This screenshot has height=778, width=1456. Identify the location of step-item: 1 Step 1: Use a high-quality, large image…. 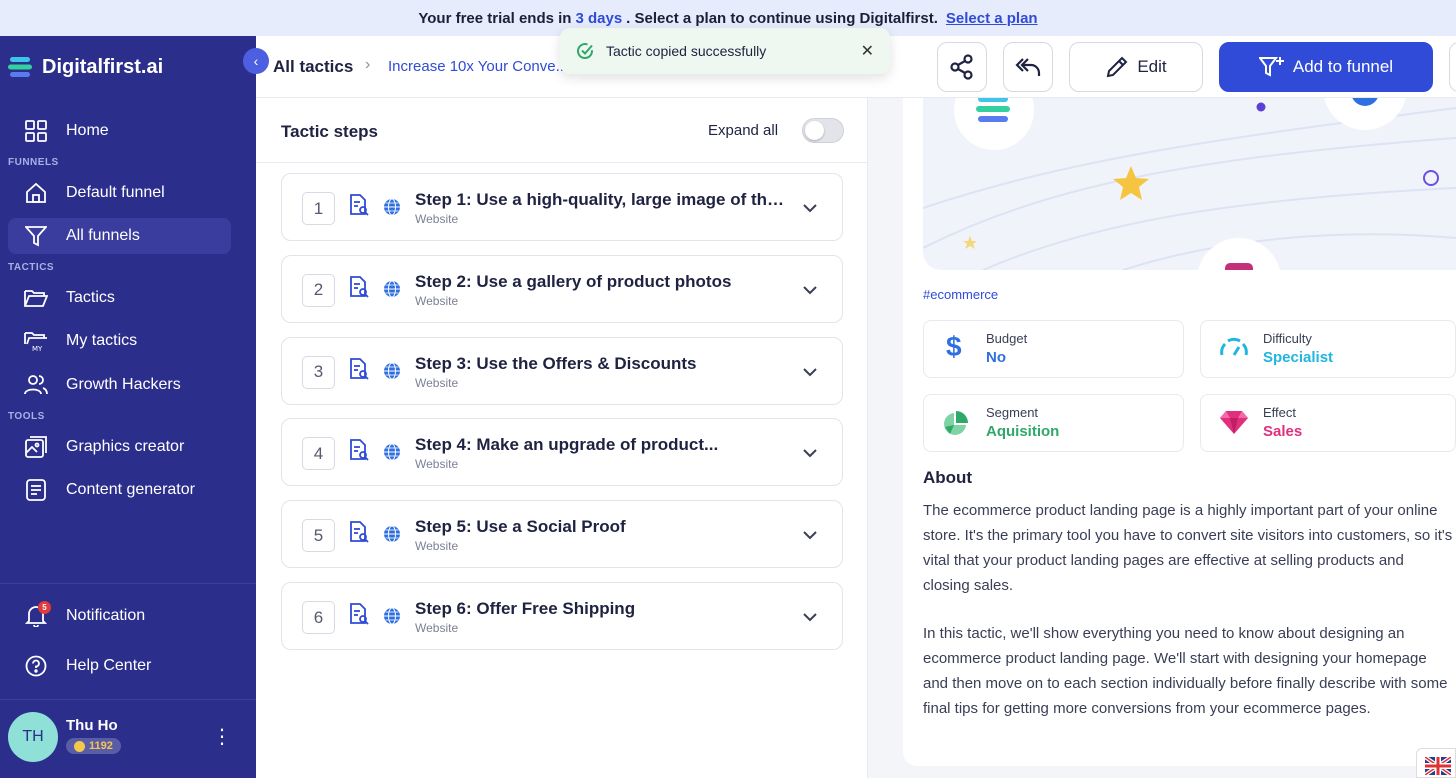
(562, 207).